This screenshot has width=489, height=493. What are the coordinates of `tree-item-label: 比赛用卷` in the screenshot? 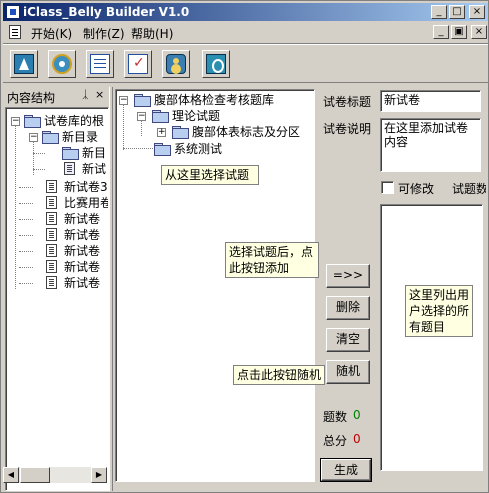 It's located at (86, 203).